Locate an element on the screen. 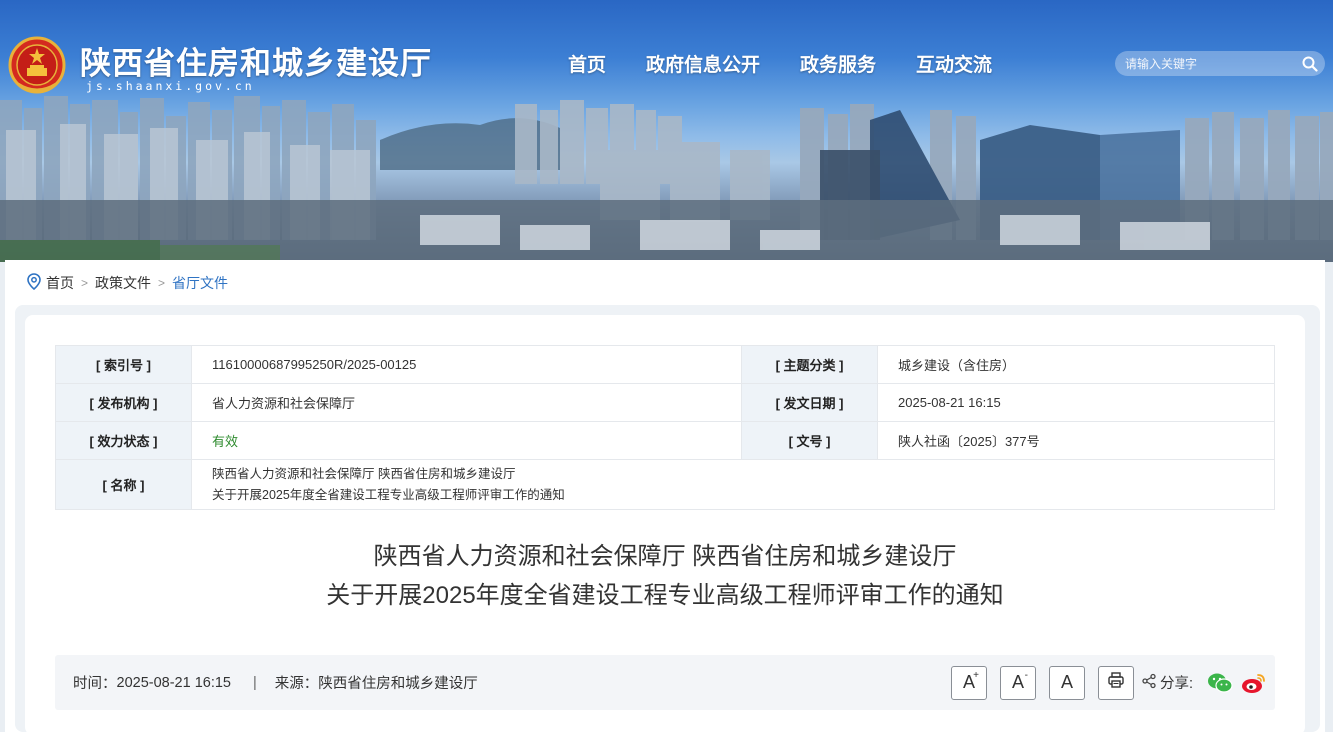 The image size is (1333, 732). time-value: 2025-08-21 16:15 is located at coordinates (174, 682).